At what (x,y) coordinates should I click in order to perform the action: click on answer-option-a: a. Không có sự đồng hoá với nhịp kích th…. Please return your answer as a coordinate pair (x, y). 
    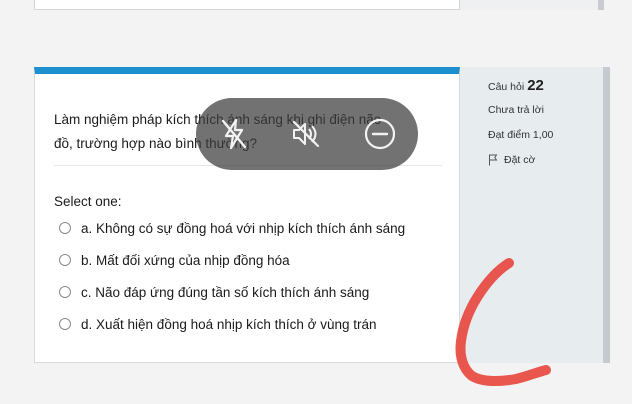
    Looking at the image, I should click on (232, 228).